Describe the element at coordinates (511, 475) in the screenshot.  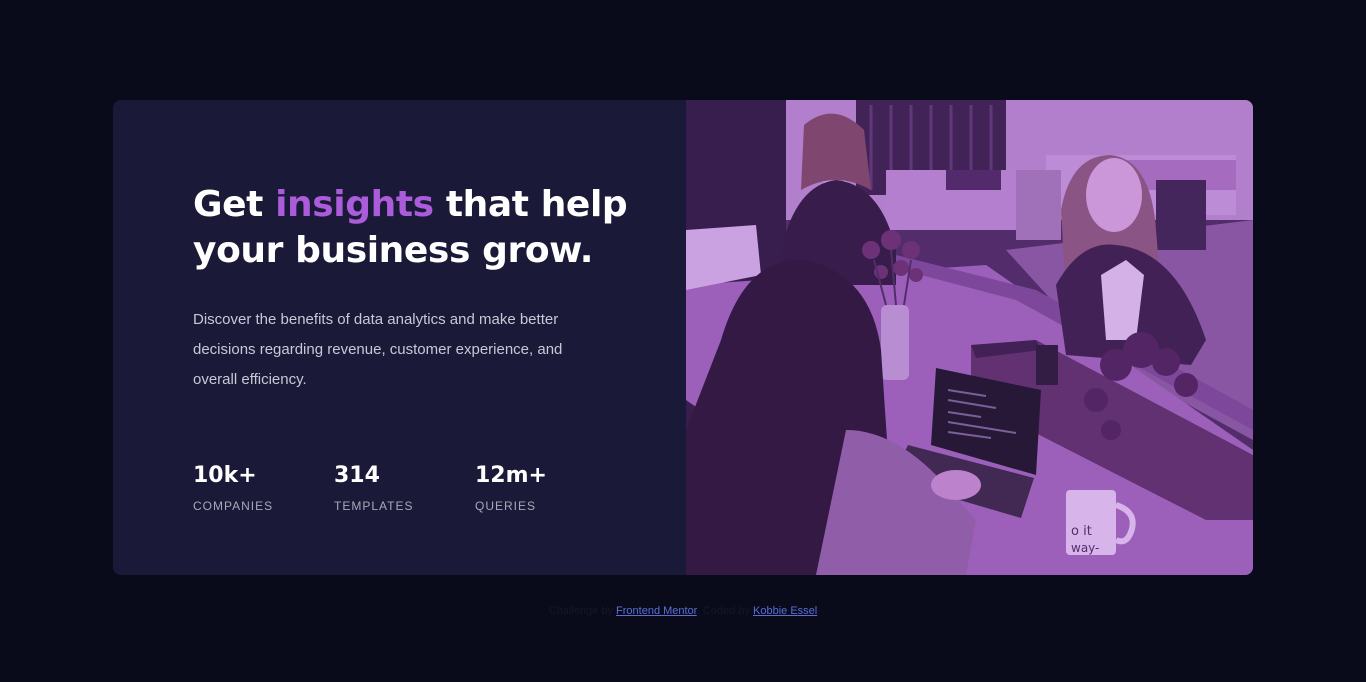
I see `stat-value: 12m+` at that location.